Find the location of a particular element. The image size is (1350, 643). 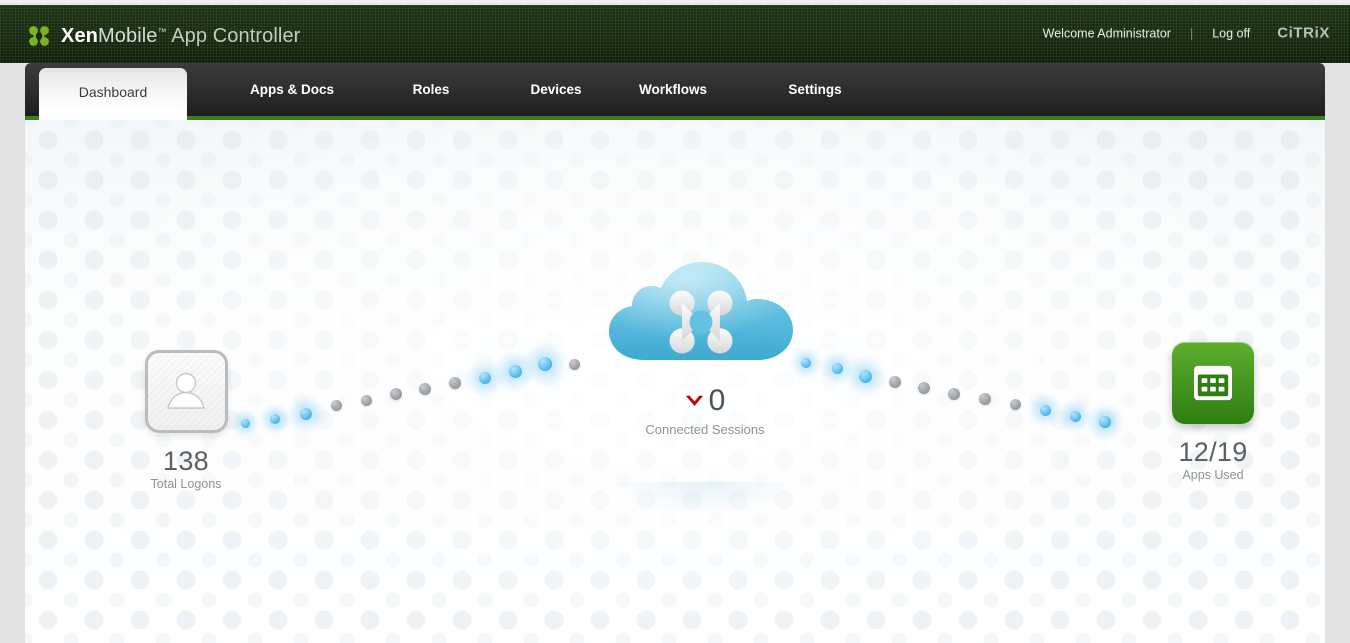

welcome-message: Welcome Administrator is located at coordinates (1106, 33).